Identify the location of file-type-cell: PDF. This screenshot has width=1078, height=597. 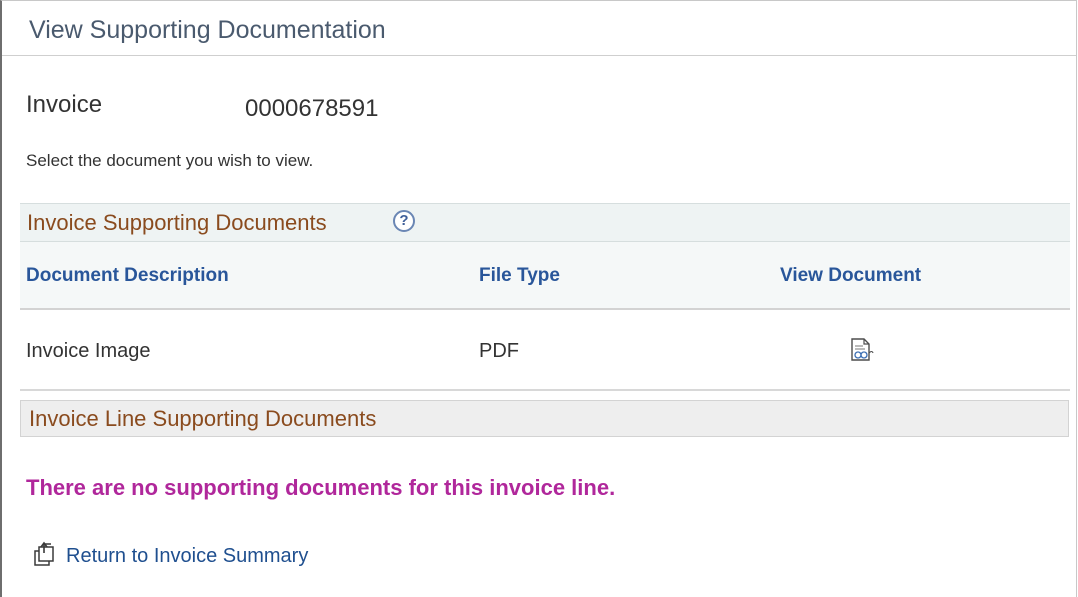
(499, 351).